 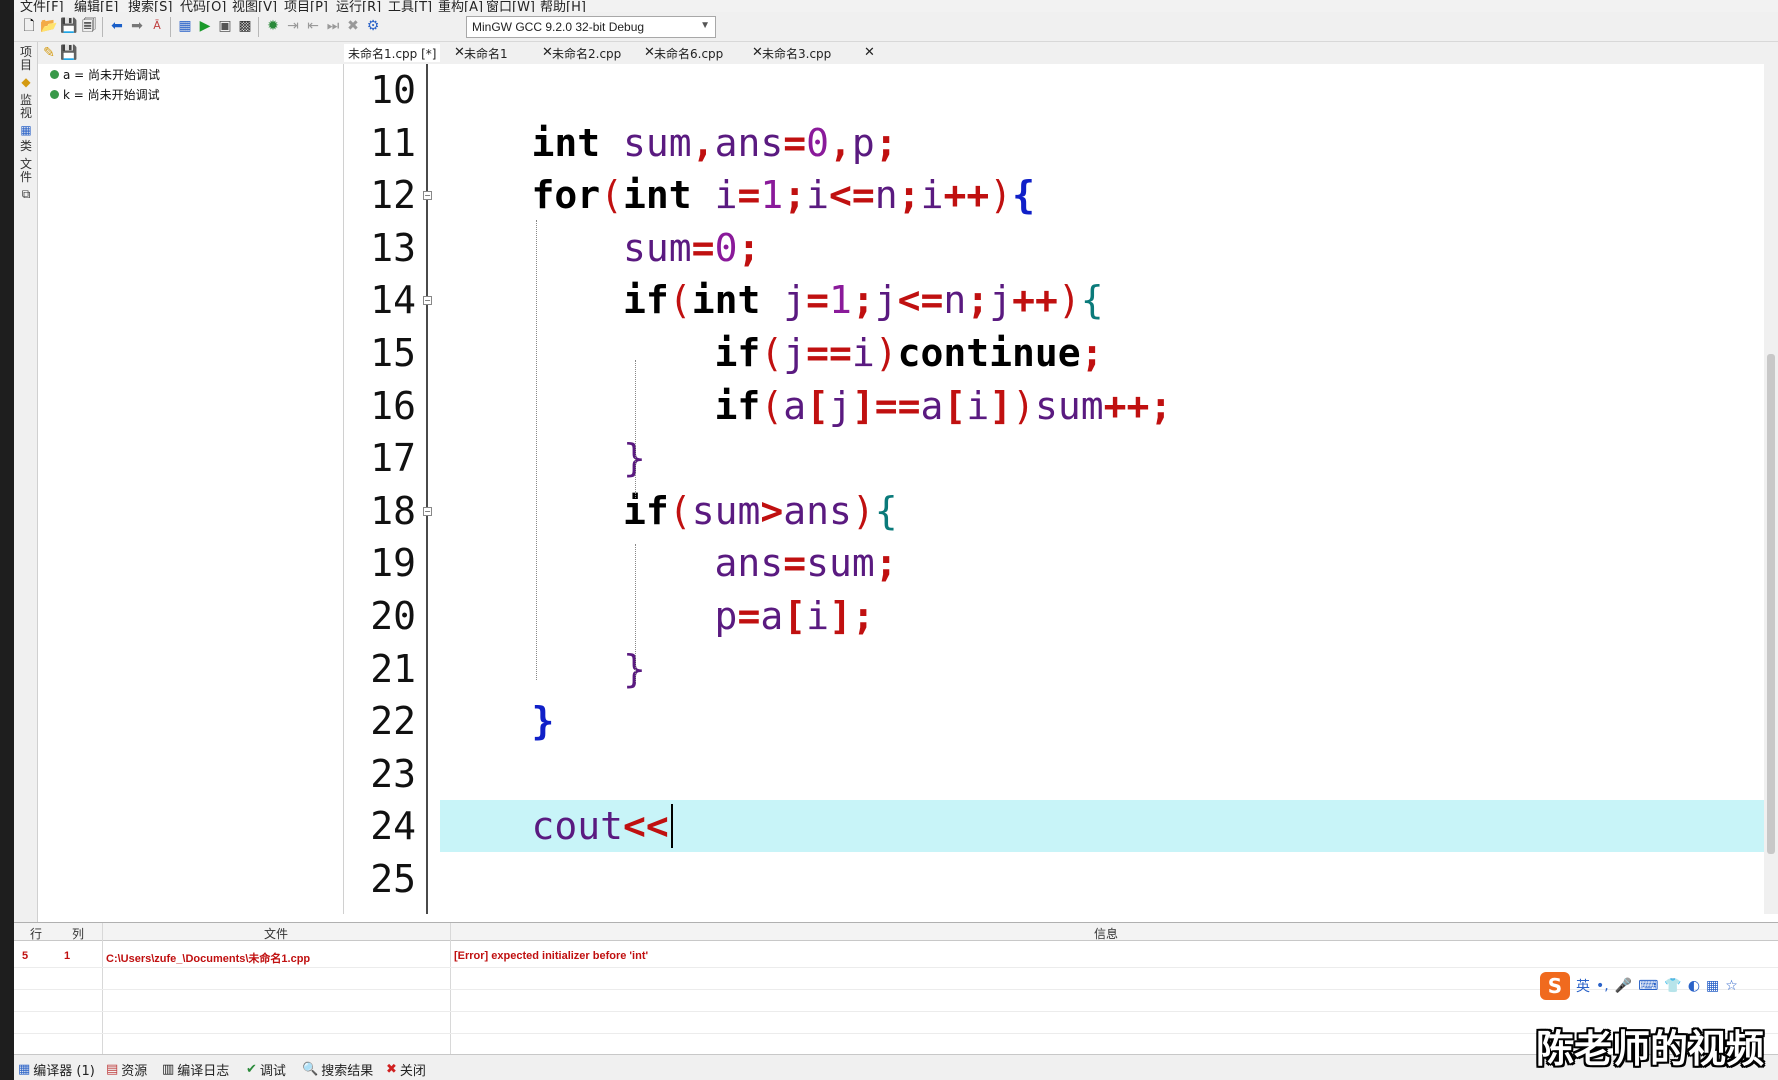 I want to click on code-line: if(a[j]==a[i])sum++;, so click(x=806, y=406).